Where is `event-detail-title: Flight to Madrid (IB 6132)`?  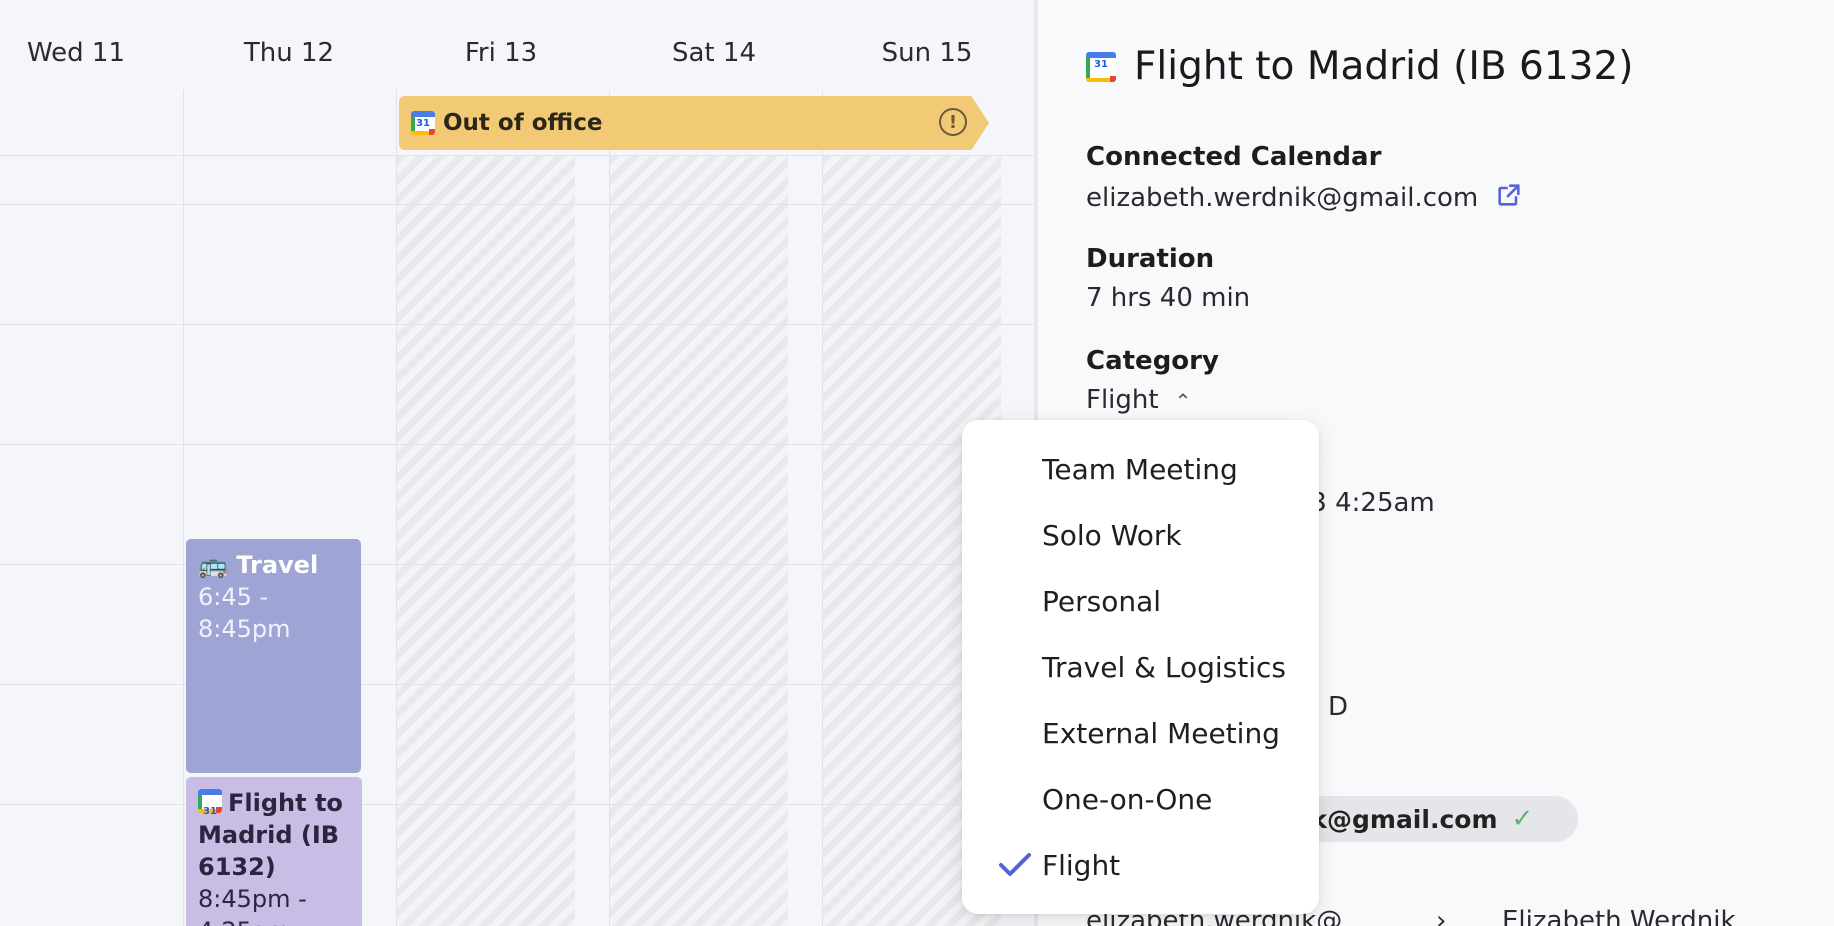 event-detail-title: Flight to Madrid (IB 6132) is located at coordinates (1384, 66).